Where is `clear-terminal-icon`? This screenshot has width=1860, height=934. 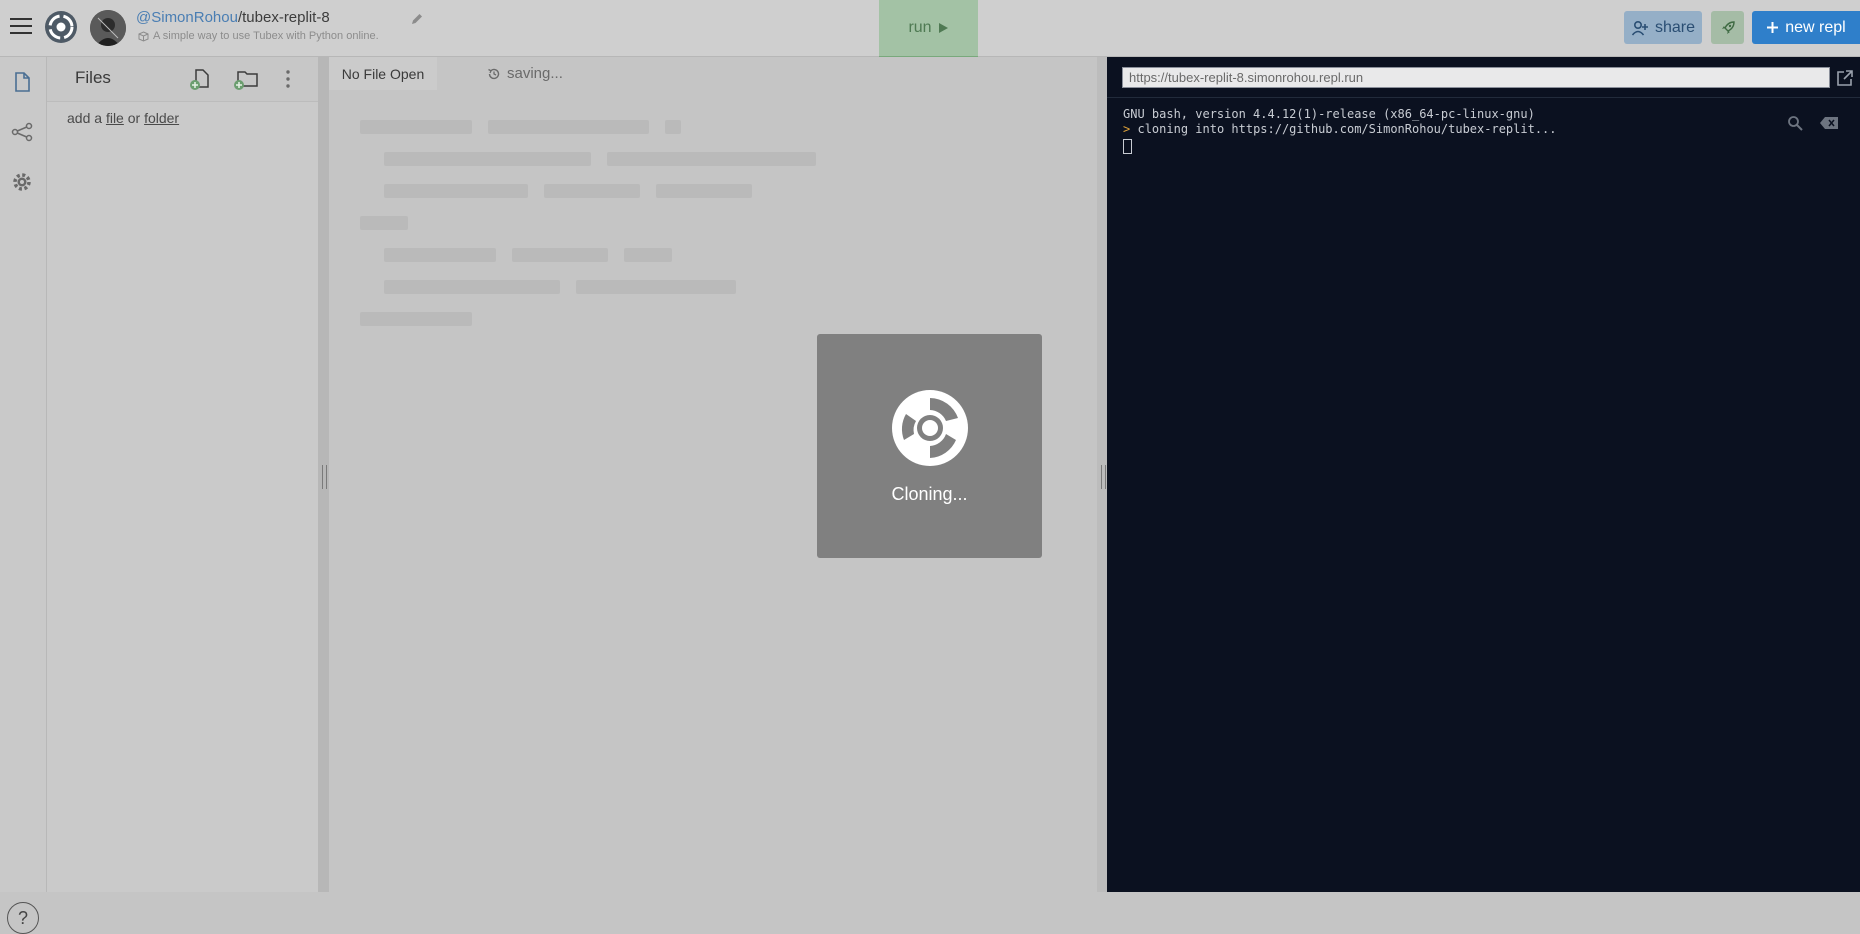
clear-terminal-icon is located at coordinates (1829, 123).